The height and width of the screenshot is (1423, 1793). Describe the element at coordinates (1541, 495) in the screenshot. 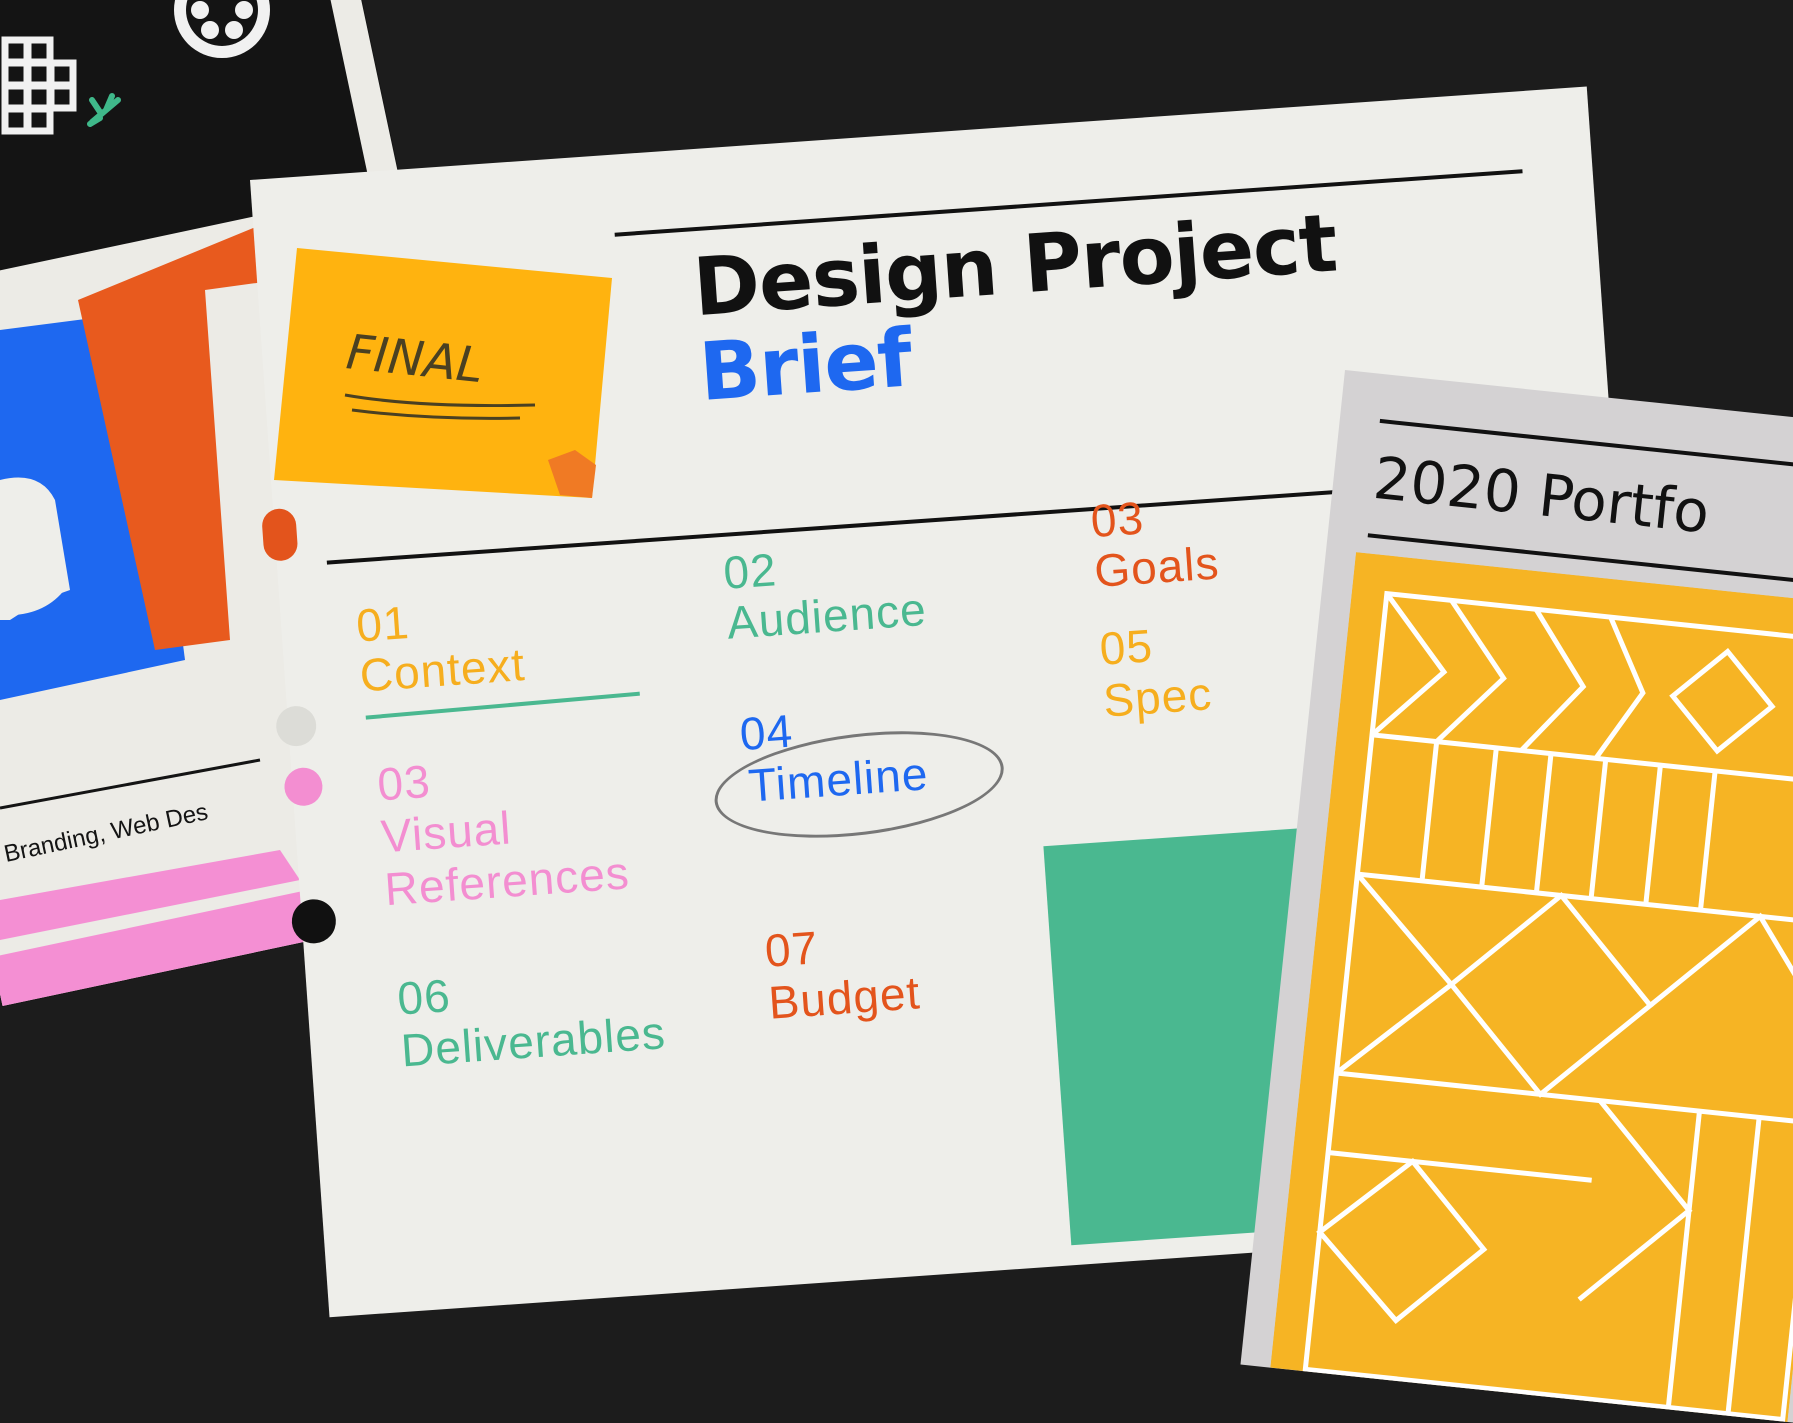

I see `portfolio-title: 2020 Portfo` at that location.